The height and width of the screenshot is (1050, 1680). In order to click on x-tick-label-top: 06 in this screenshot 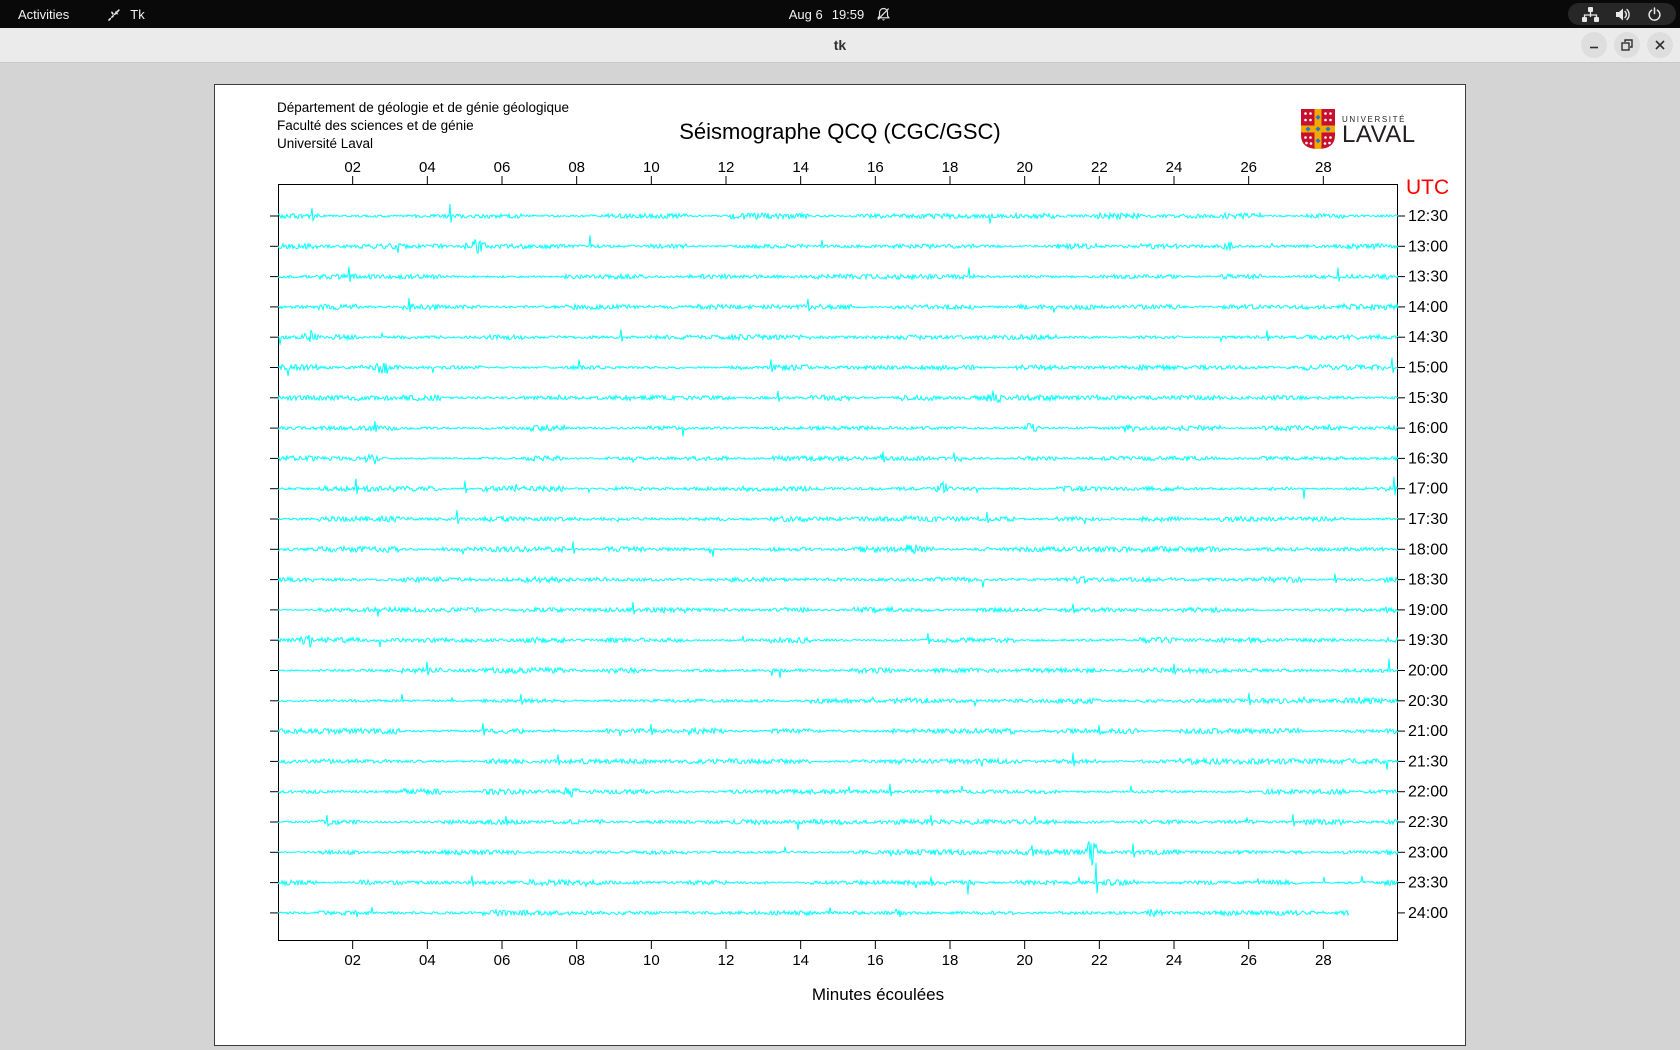, I will do `click(502, 167)`.